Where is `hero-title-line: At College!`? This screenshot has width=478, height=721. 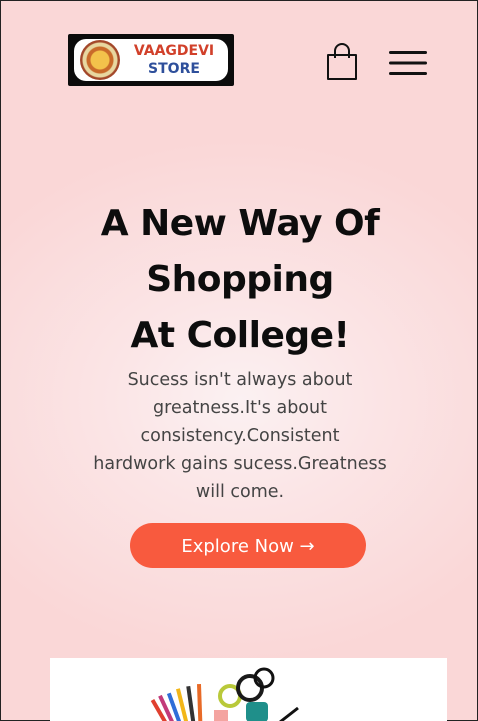 hero-title-line: At College! is located at coordinates (240, 335).